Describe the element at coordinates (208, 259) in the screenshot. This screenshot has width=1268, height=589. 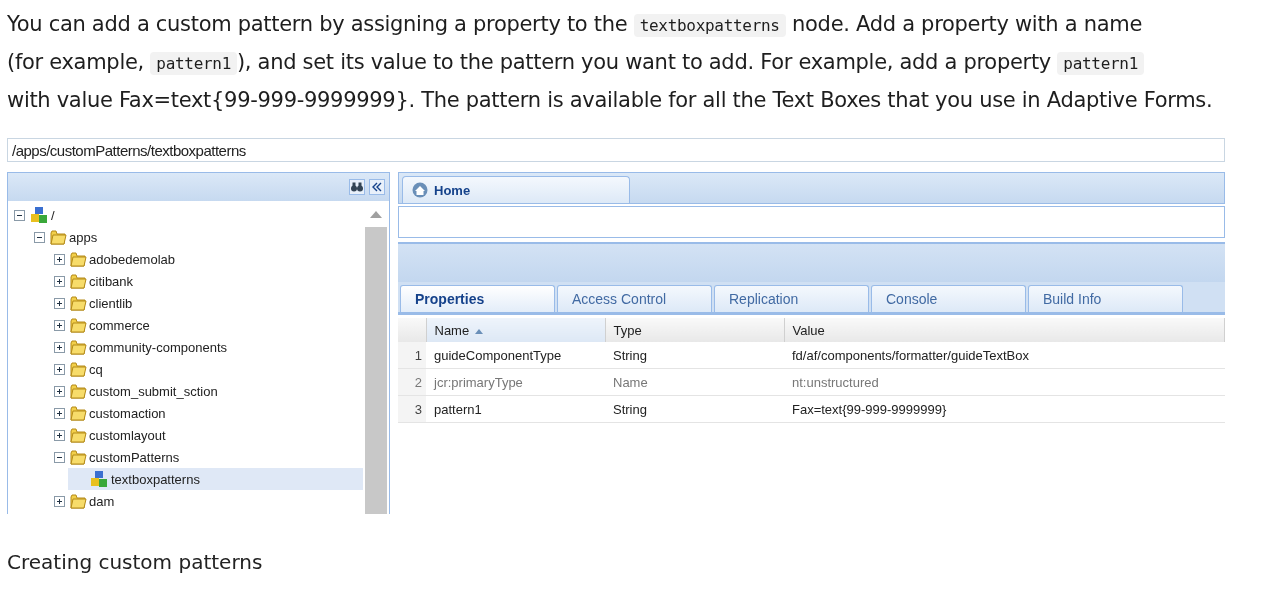
I see `tree-item: adobedemolab` at that location.